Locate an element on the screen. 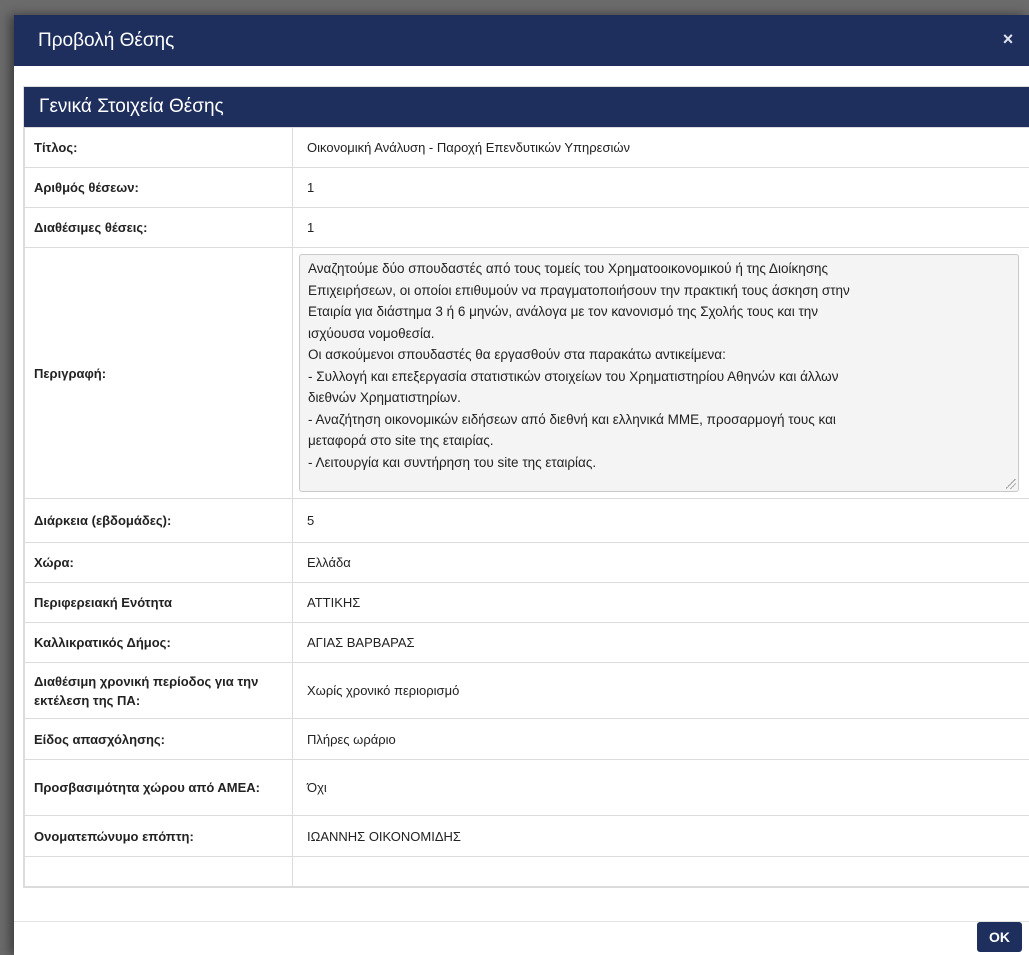  table-row: Προσβασιμότητα χώρου από ΑΜΕΑ: Όχι is located at coordinates (526, 787).